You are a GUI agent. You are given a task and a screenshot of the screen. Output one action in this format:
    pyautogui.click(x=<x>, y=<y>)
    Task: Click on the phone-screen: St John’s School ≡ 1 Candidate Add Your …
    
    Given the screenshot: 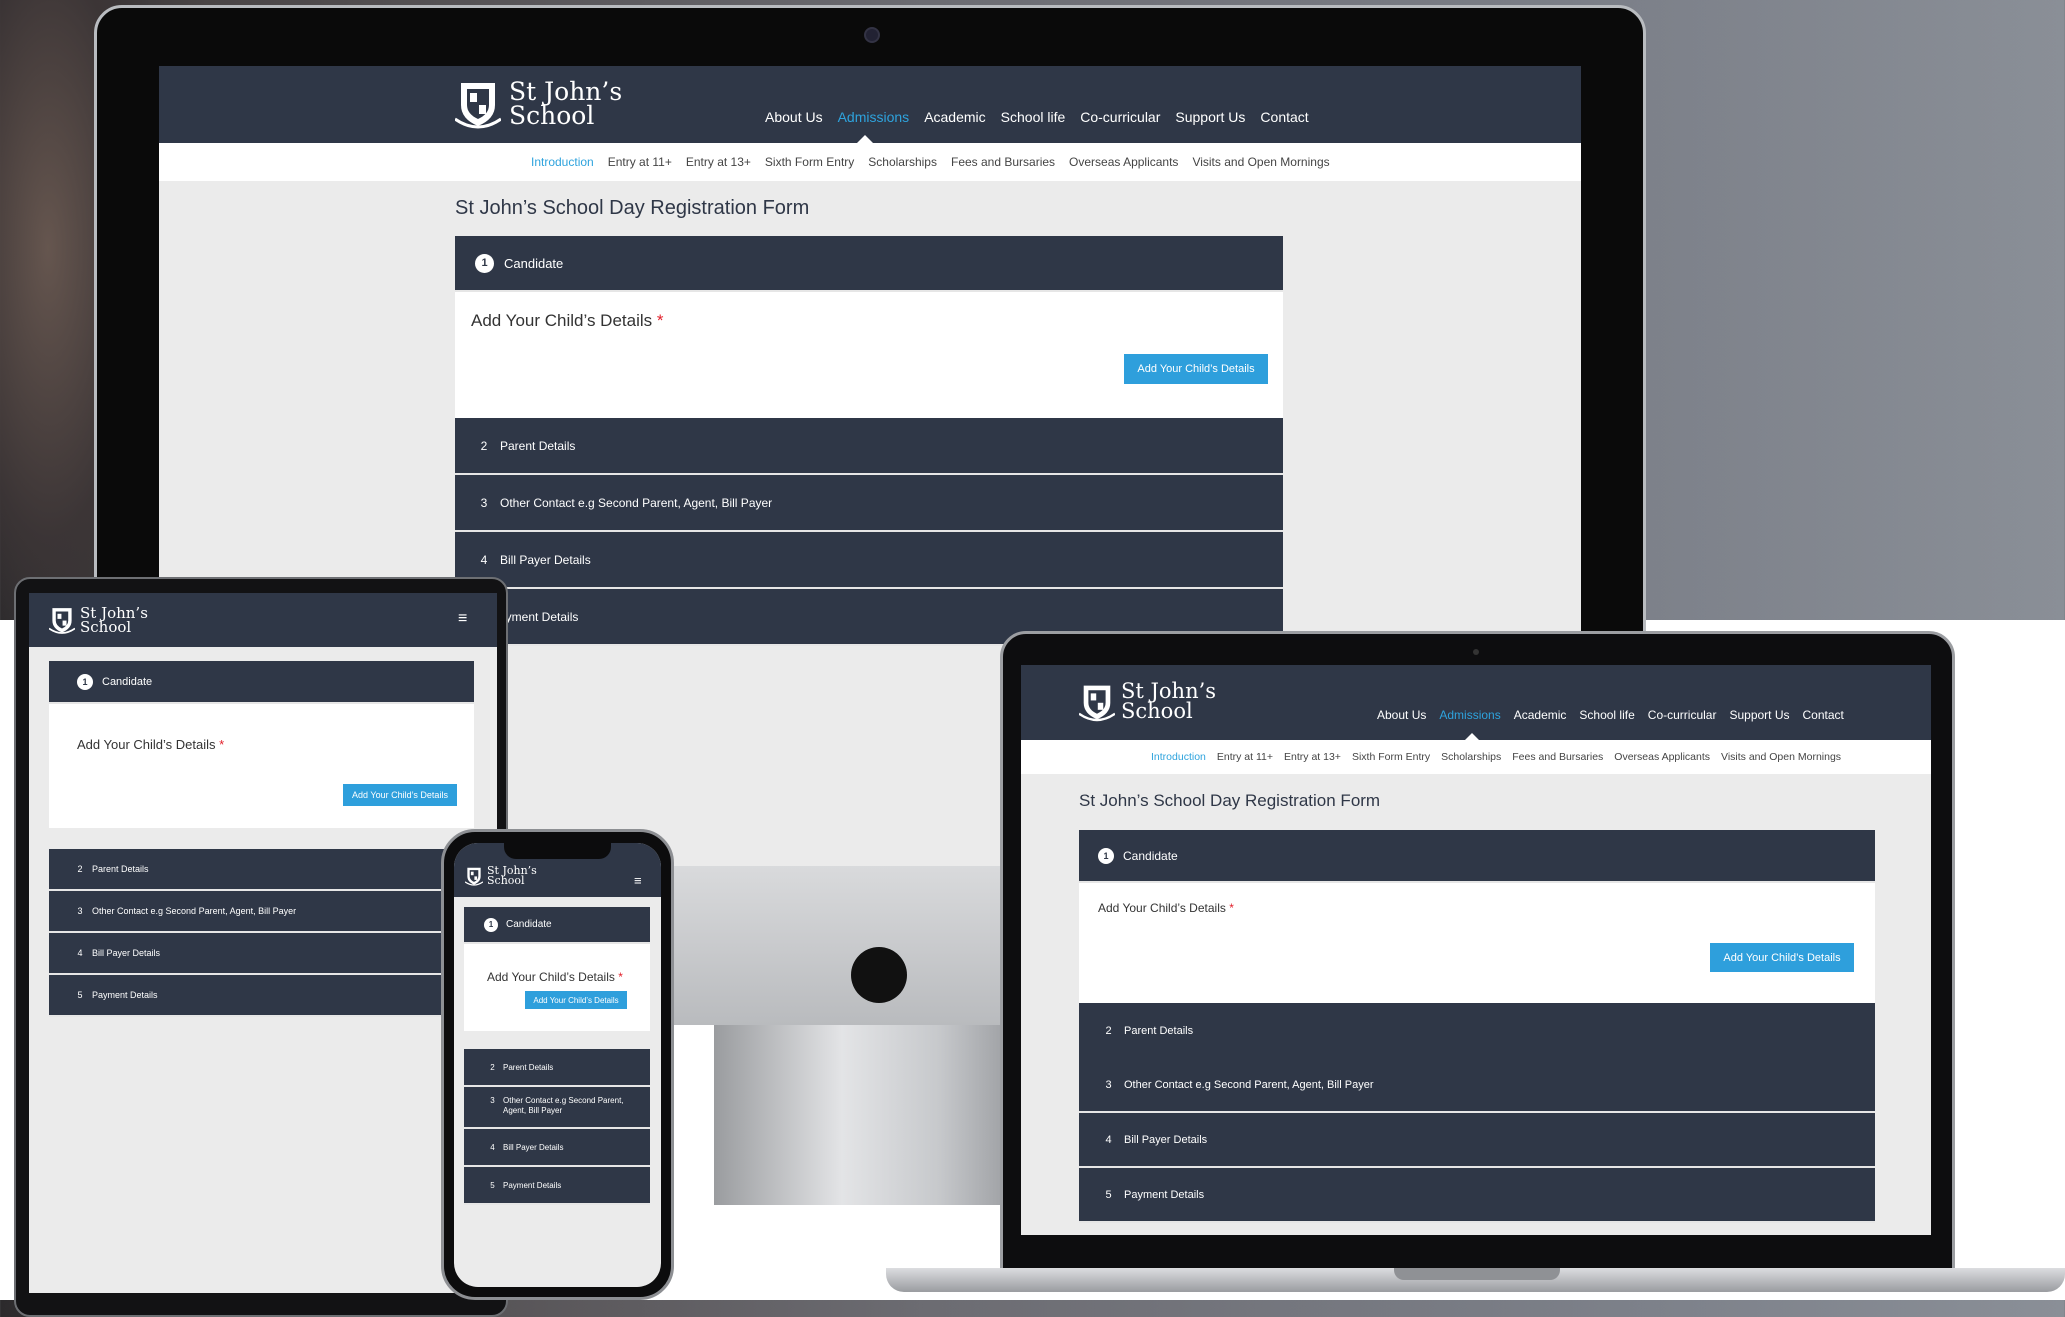 What is the action you would take?
    pyautogui.click(x=557, y=1065)
    